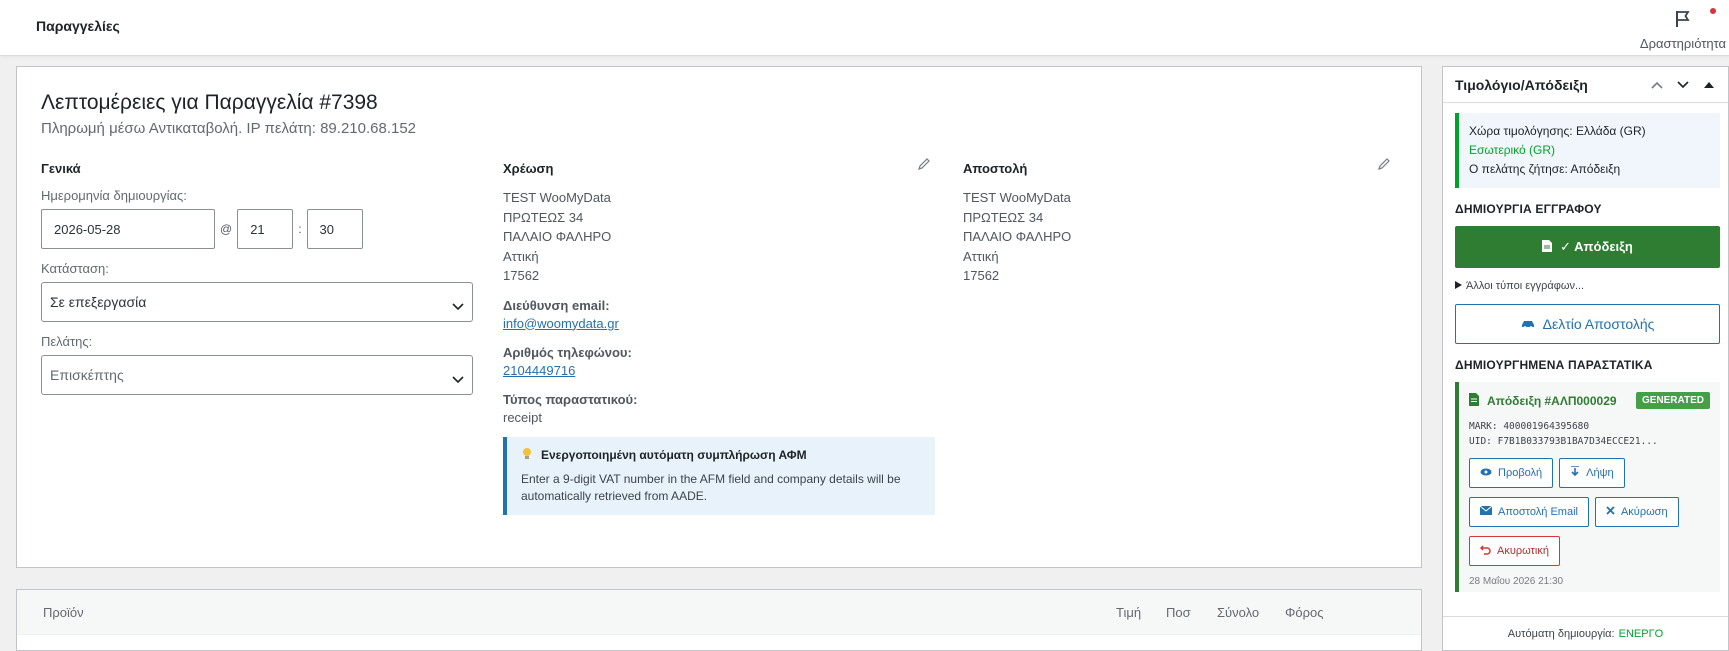  Describe the element at coordinates (75, 268) in the screenshot. I see `status-label: Κατάσταση:` at that location.